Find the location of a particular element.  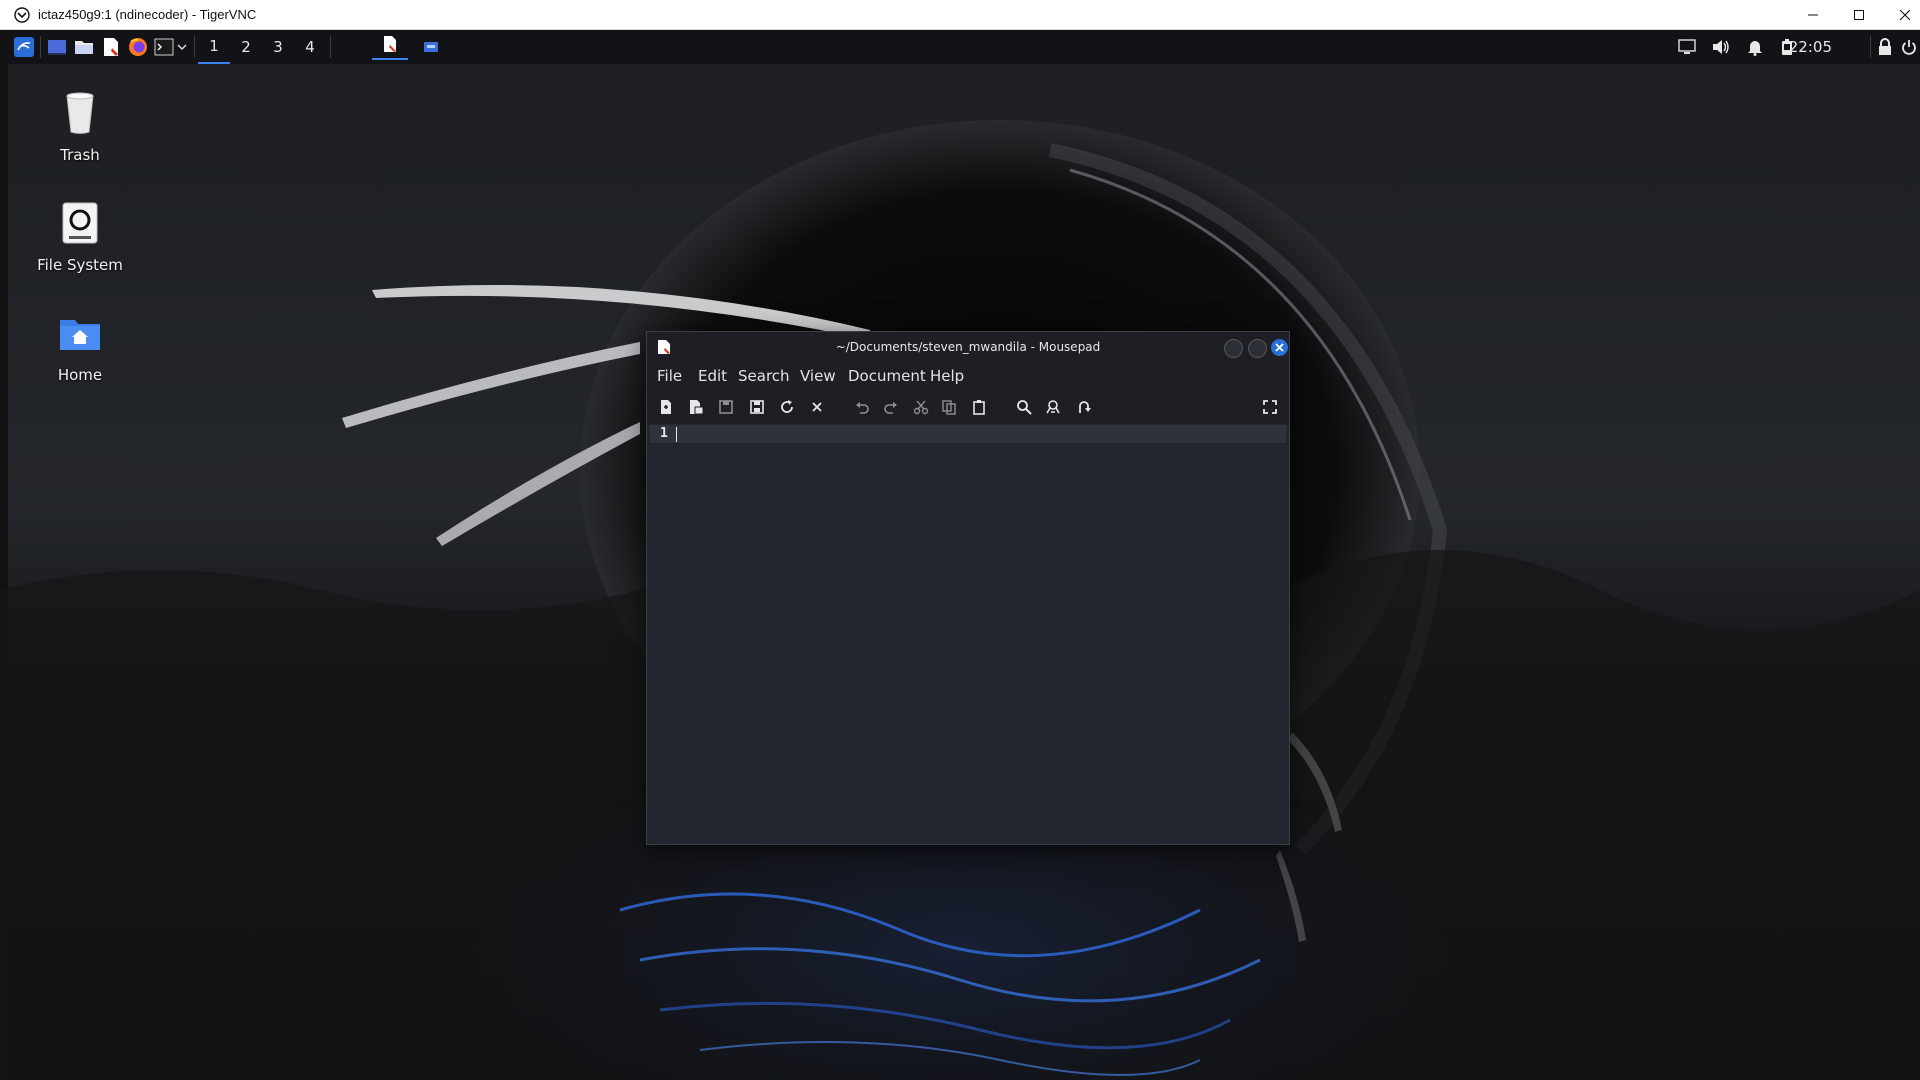

cut-icon is located at coordinates (921, 407).